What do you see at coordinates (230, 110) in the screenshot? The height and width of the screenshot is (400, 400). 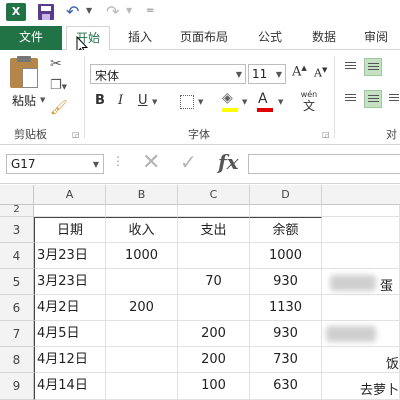 I see `fill-color-swatch` at bounding box center [230, 110].